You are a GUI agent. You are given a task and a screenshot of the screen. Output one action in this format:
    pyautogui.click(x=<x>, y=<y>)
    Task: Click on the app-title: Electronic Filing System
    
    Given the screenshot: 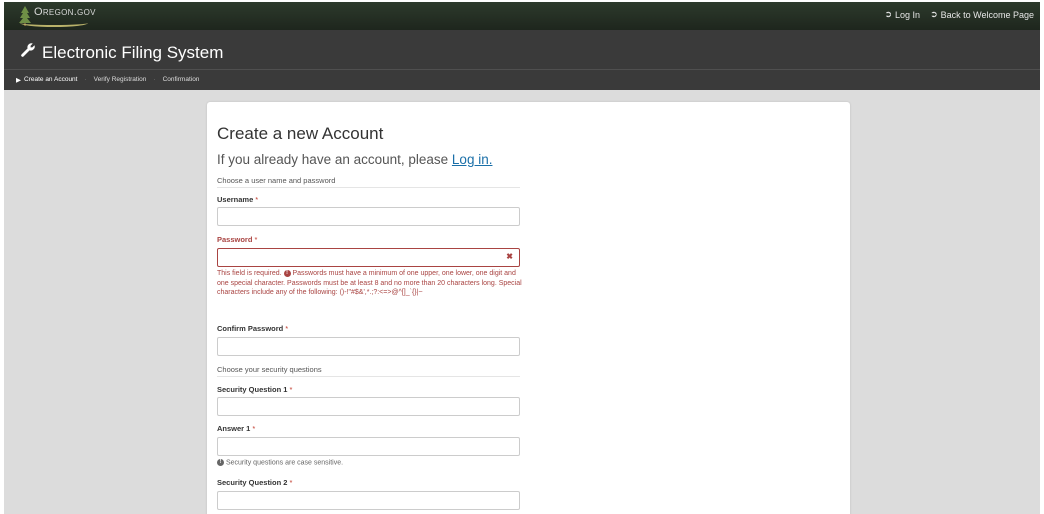 What is the action you would take?
    pyautogui.click(x=121, y=52)
    